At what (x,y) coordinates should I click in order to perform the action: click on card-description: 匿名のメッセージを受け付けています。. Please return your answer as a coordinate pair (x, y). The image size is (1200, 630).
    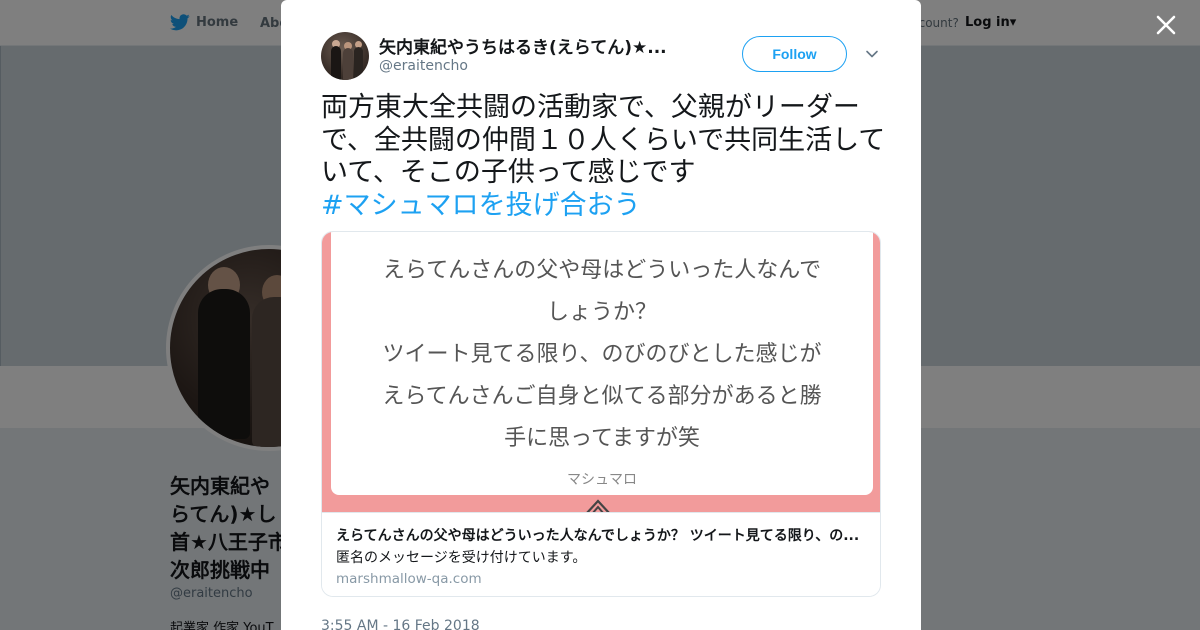
    Looking at the image, I should click on (461, 558).